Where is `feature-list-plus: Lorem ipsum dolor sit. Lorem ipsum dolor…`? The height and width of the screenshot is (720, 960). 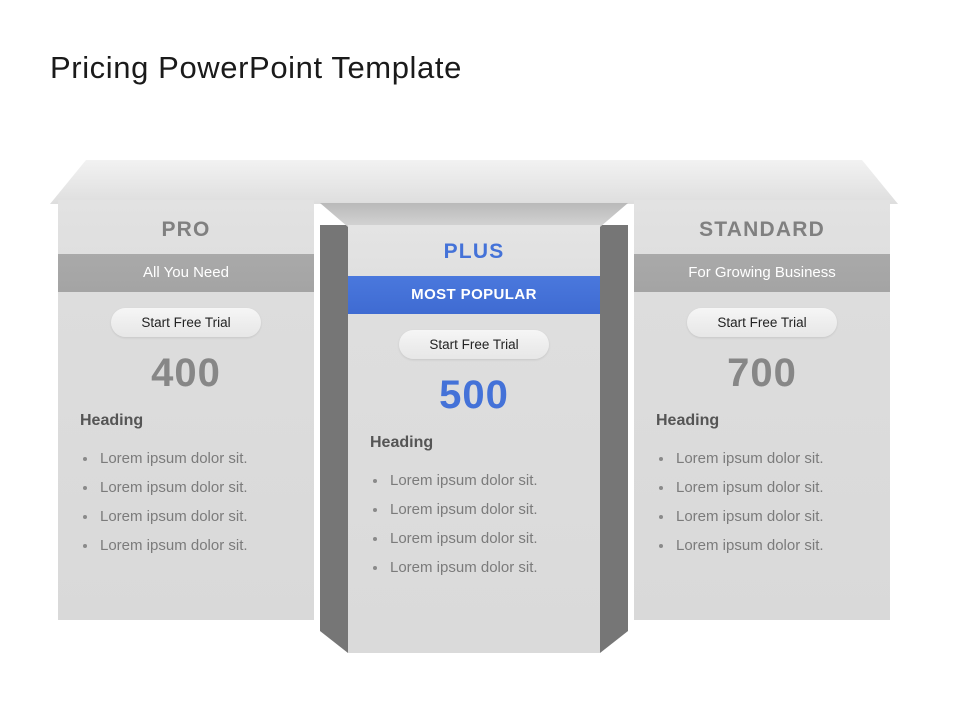 feature-list-plus: Lorem ipsum dolor sit. Lorem ipsum dolor… is located at coordinates (474, 524).